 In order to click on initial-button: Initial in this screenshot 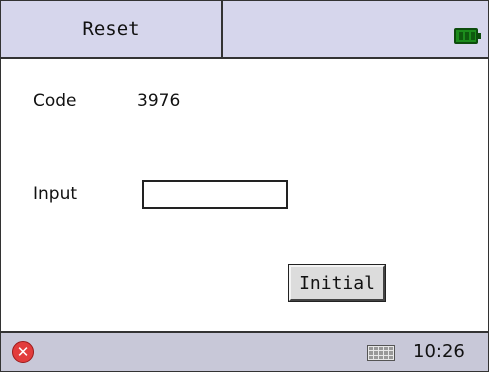, I will do `click(337, 283)`.